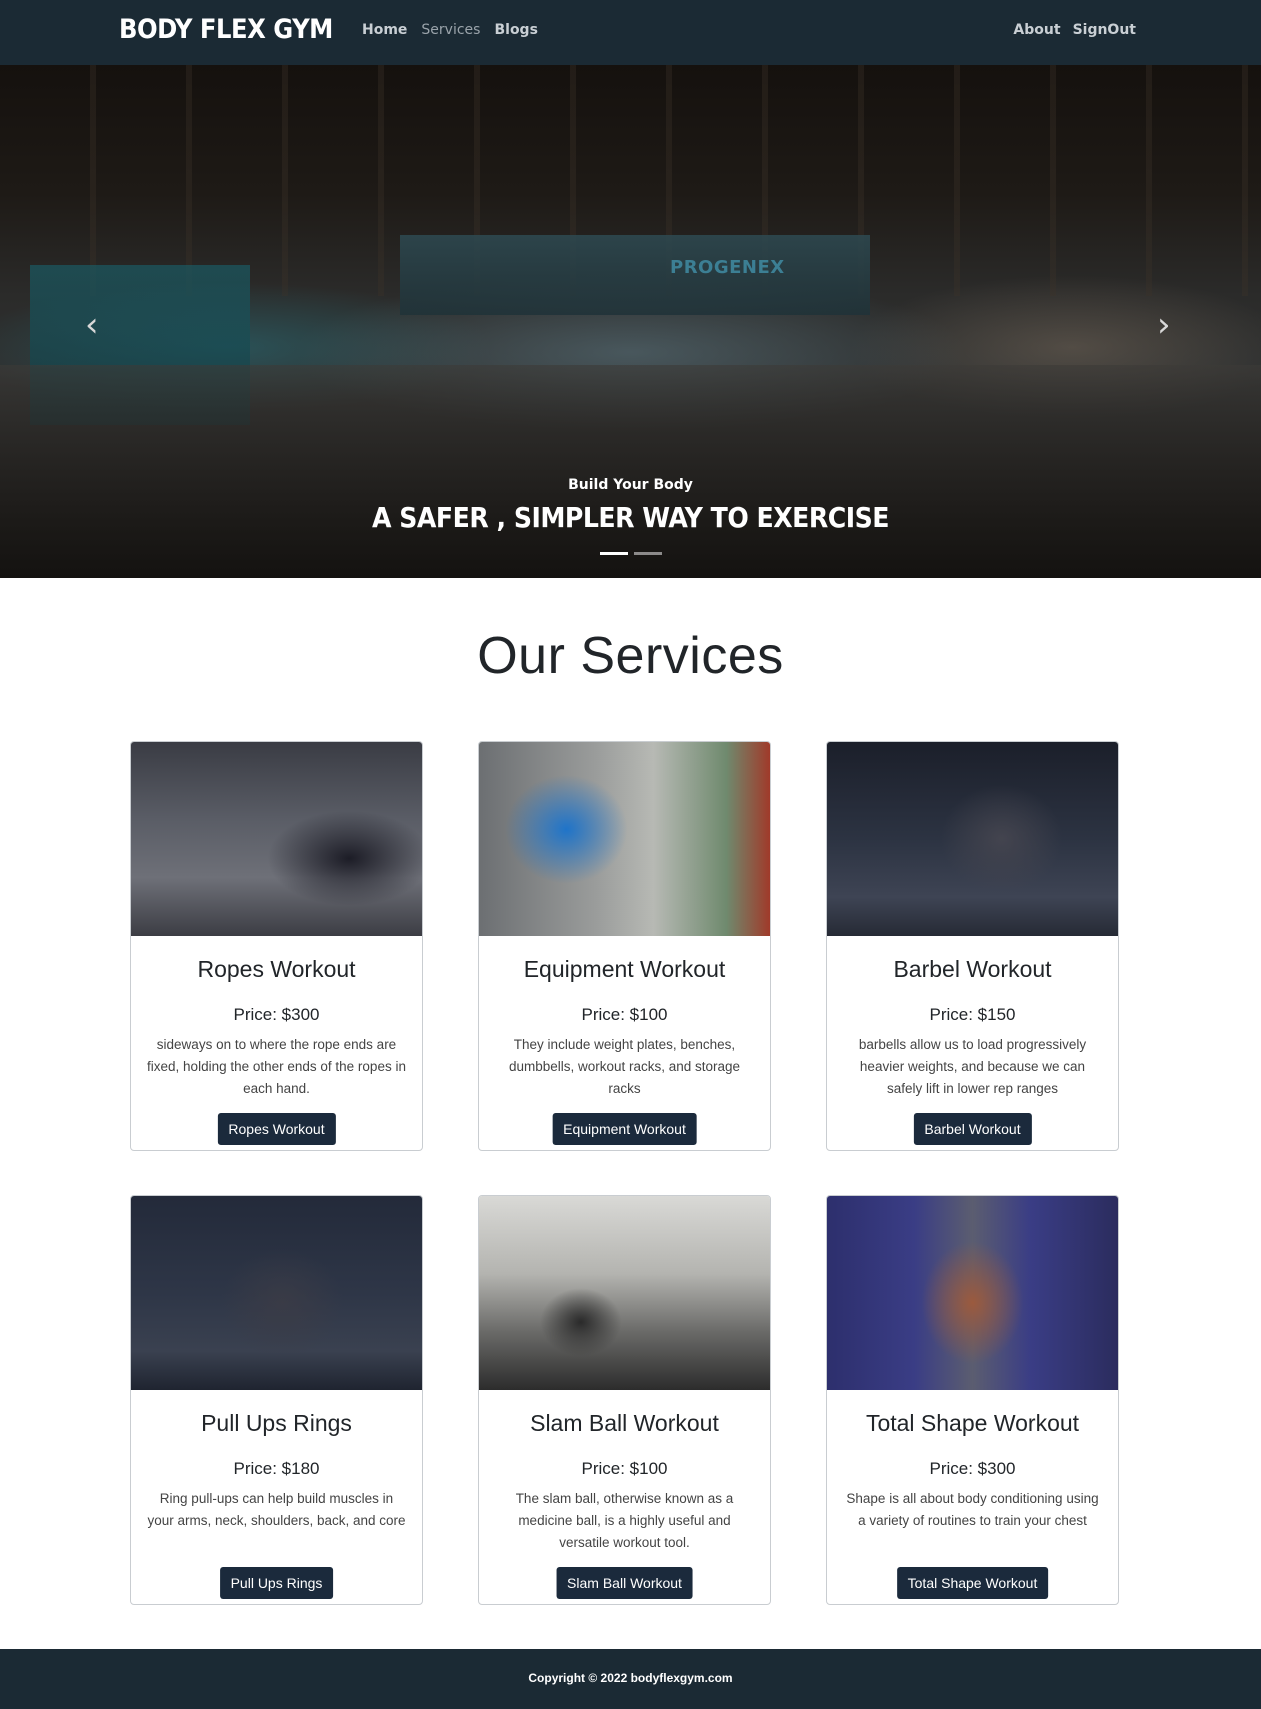 Image resolution: width=1261 pixels, height=1709 pixels. Describe the element at coordinates (515, 30) in the screenshot. I see `nav-link-blogs: Blogs` at that location.